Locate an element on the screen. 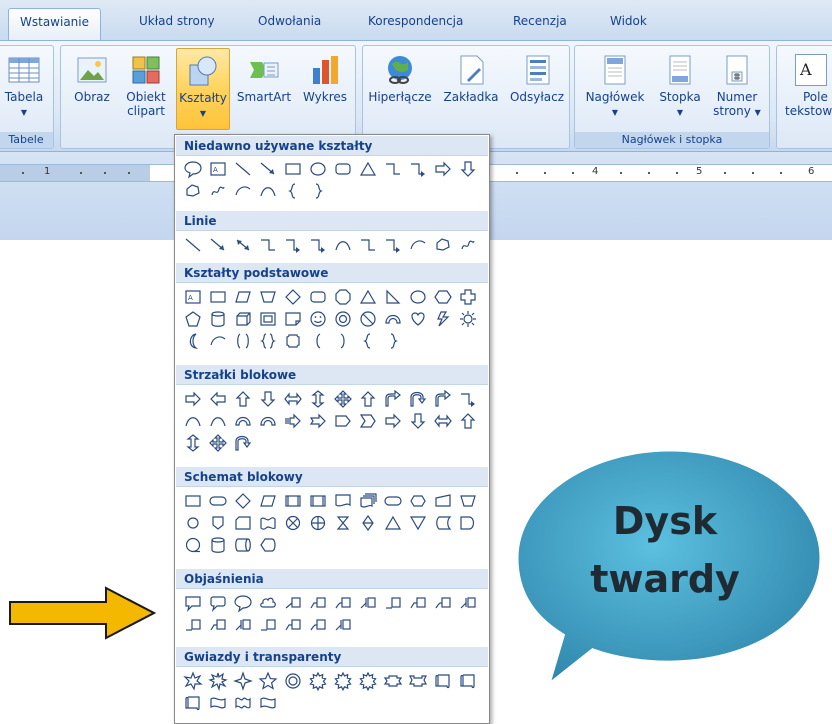  freeform-shape-icon is located at coordinates (193, 191).